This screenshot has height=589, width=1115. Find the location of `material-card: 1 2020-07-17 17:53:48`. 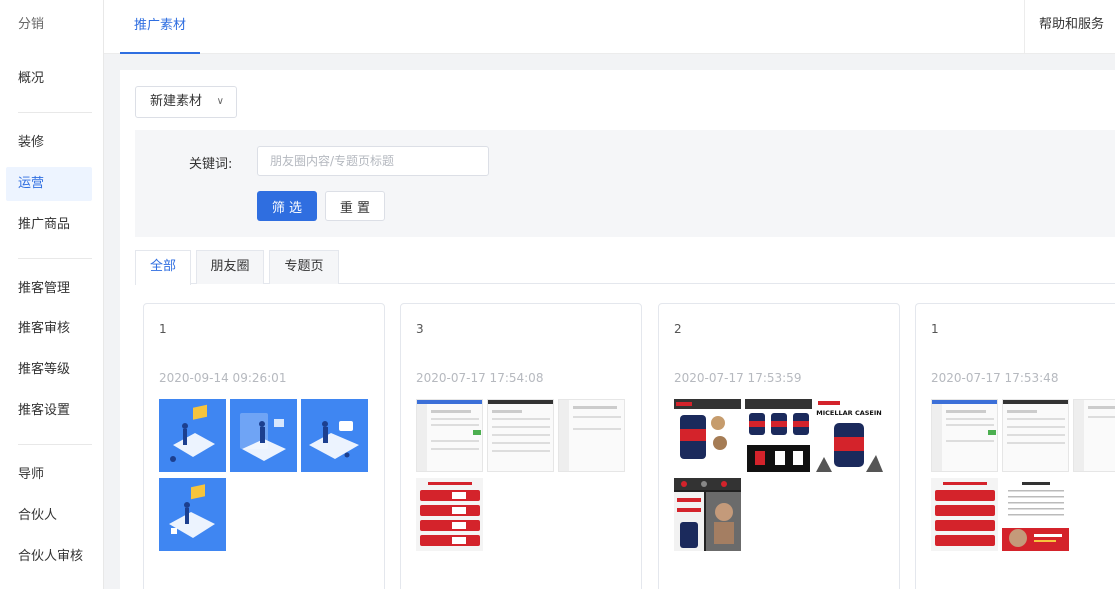

material-card: 1 2020-07-17 17:53:48 is located at coordinates (1015, 446).